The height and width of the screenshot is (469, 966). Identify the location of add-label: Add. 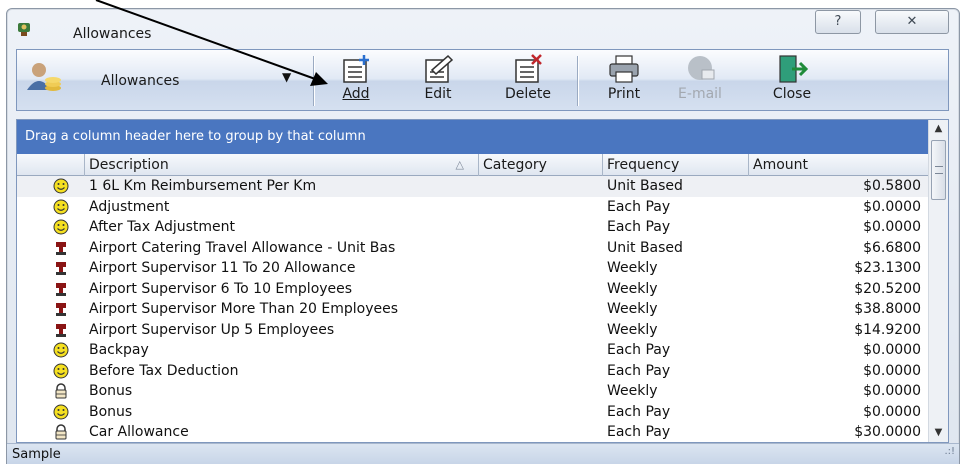
(356, 94).